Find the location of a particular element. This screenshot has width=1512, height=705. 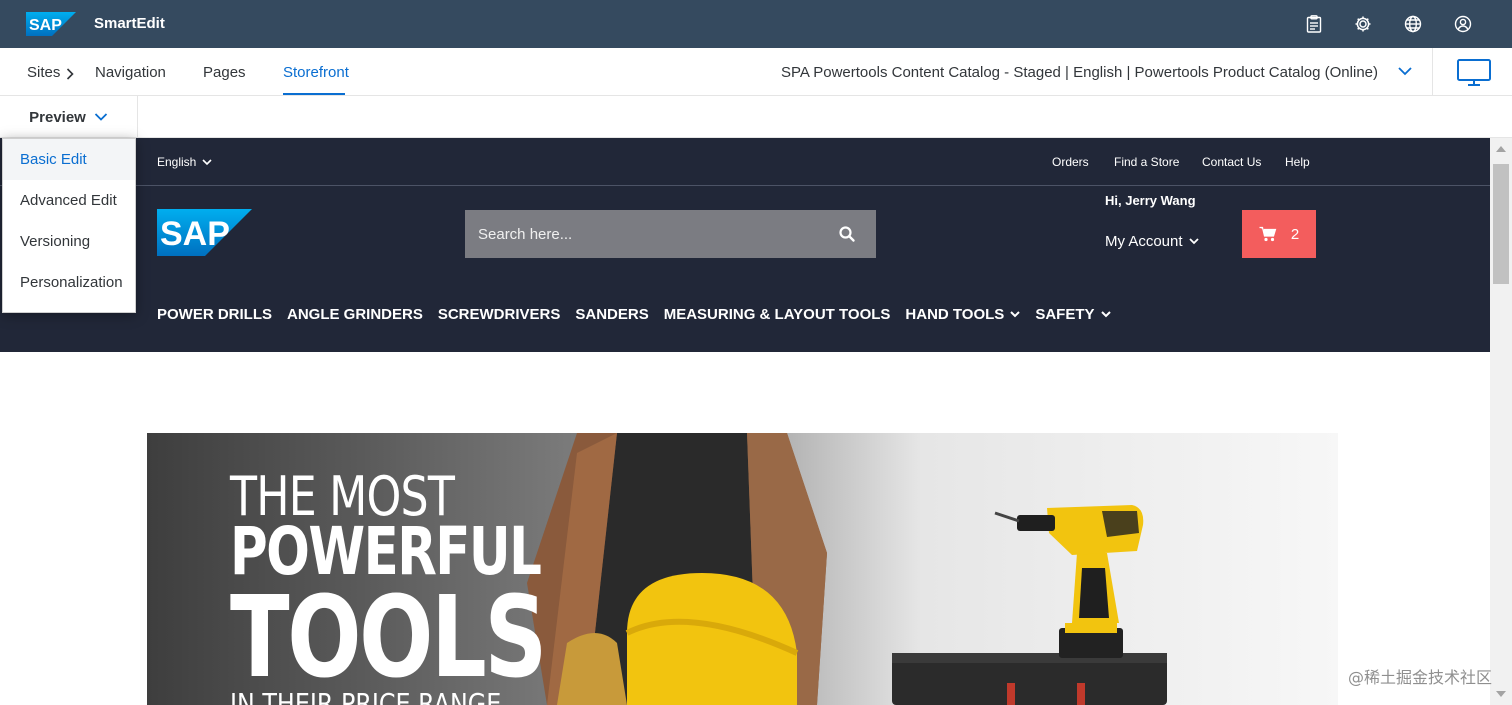

my-account-label: My Account is located at coordinates (1144, 241).